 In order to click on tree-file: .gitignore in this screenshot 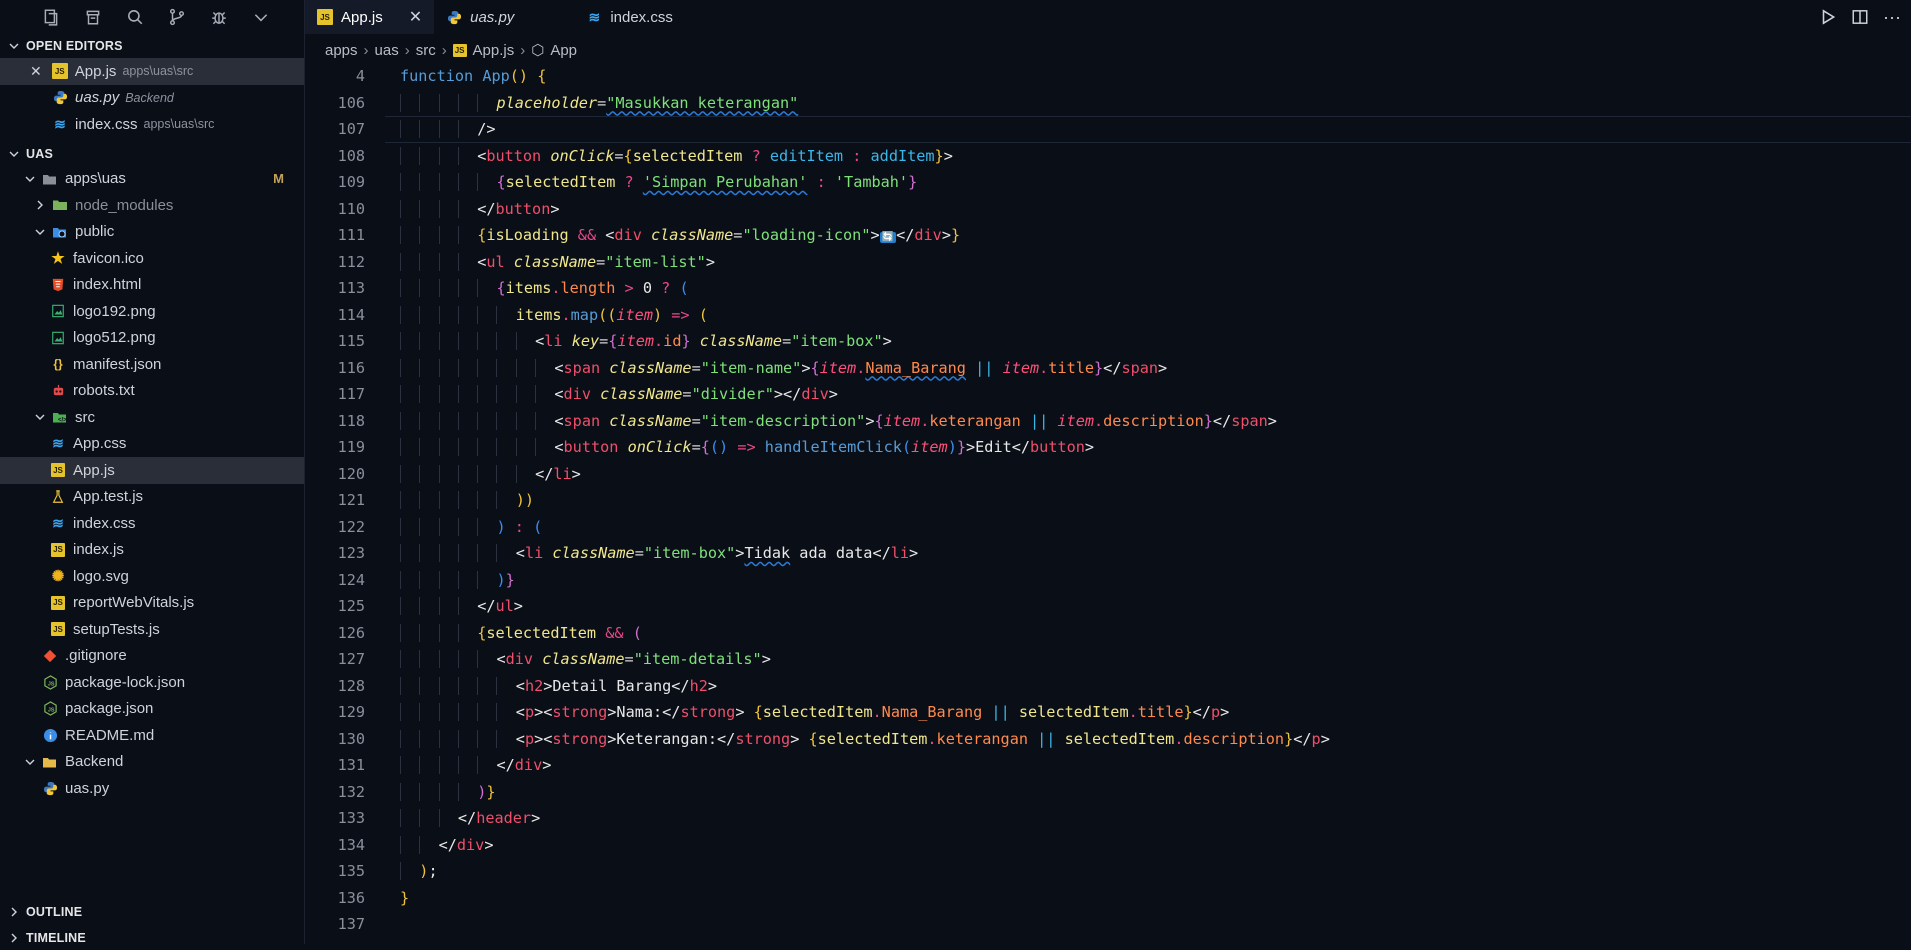, I will do `click(152, 656)`.